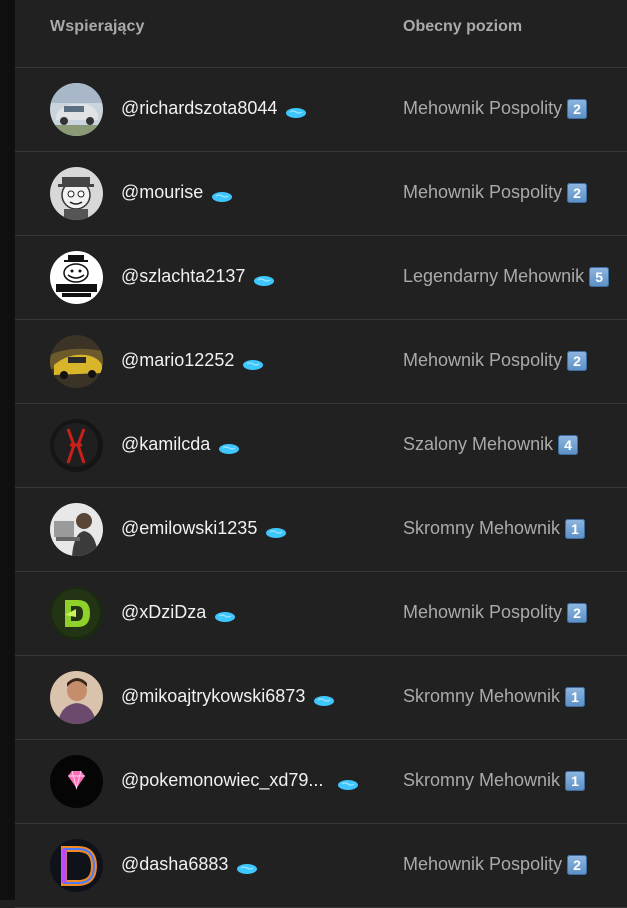  What do you see at coordinates (76, 613) in the screenshot?
I see `green-d-logo-avatar` at bounding box center [76, 613].